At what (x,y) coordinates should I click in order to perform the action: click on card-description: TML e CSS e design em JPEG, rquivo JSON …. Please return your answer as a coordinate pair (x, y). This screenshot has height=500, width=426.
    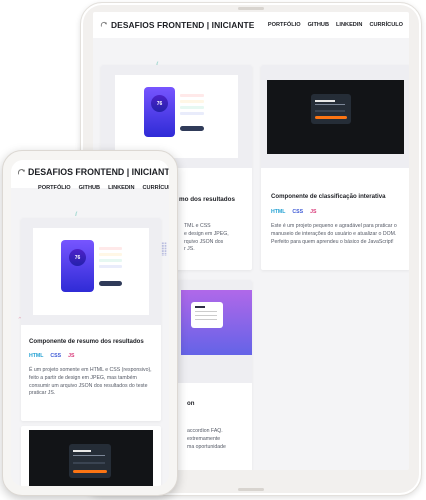
    Looking at the image, I should click on (206, 238).